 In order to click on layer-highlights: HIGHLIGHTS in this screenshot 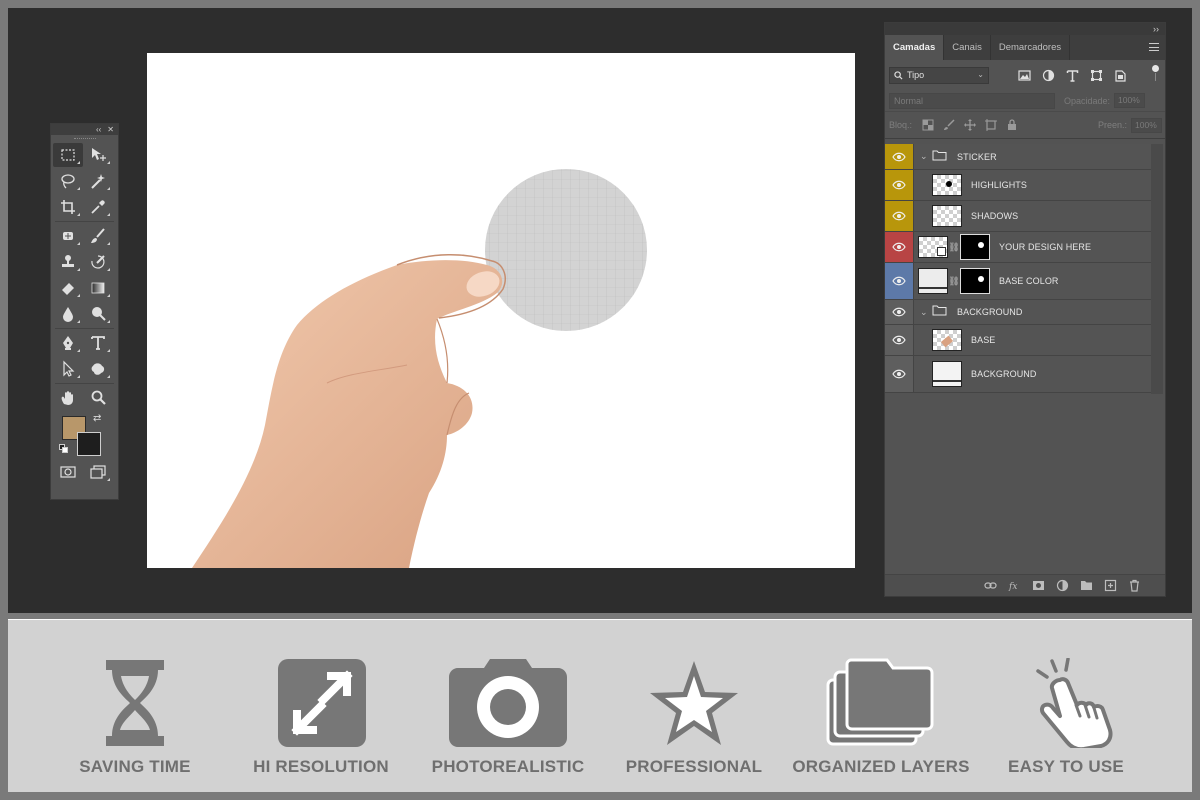, I will do `click(1018, 185)`.